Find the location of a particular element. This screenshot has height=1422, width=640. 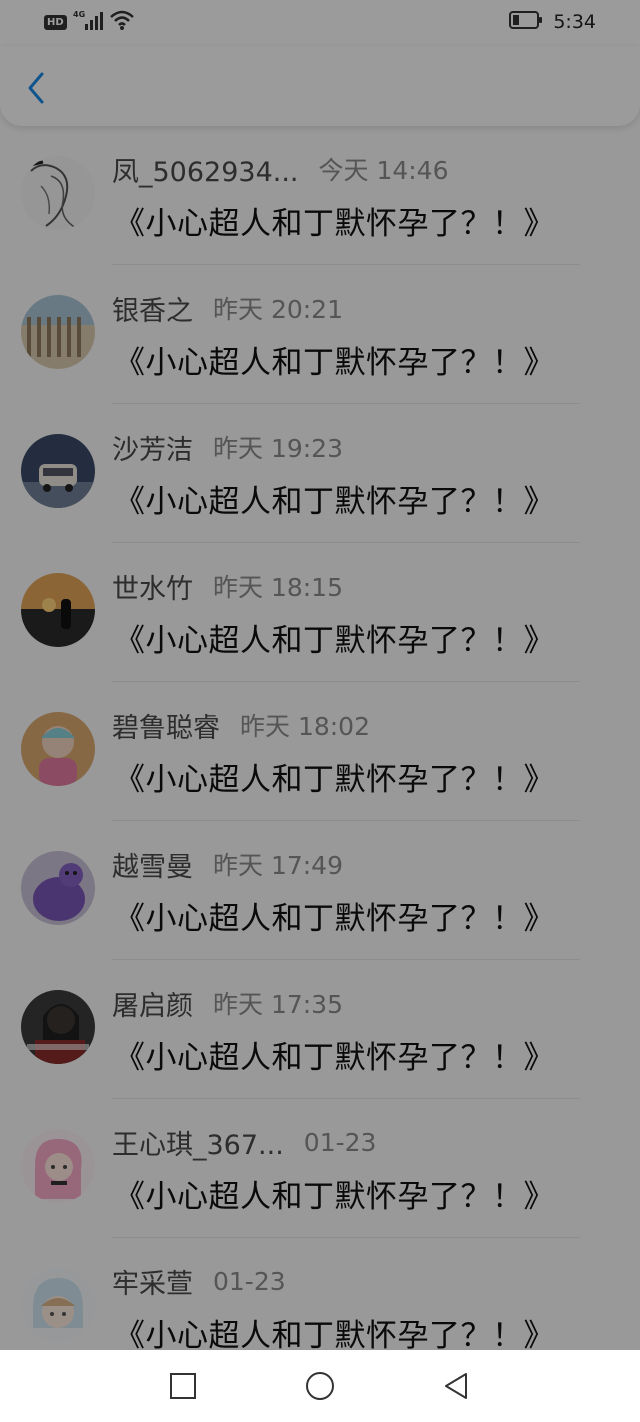

status-left: HD 4G is located at coordinates (89, 22).